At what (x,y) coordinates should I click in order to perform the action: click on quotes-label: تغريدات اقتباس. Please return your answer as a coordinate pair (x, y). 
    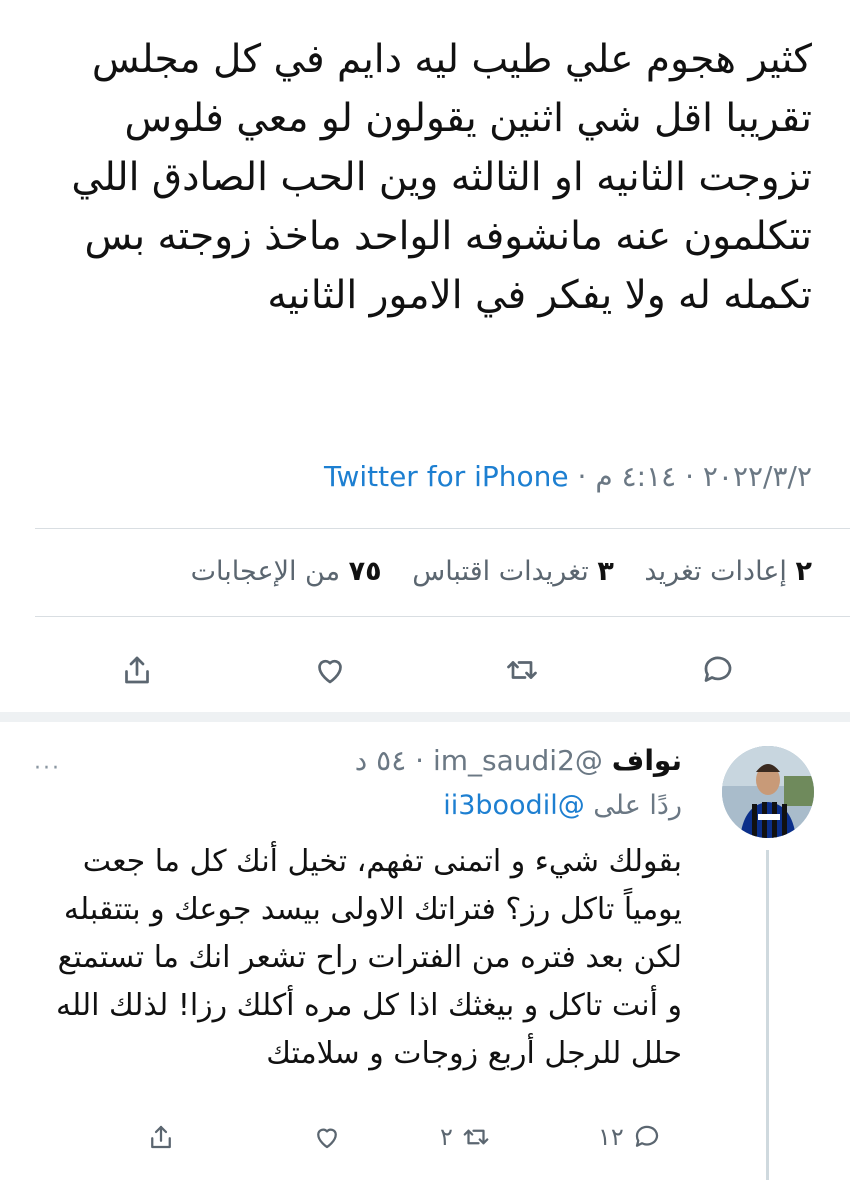
    Looking at the image, I should click on (500, 571).